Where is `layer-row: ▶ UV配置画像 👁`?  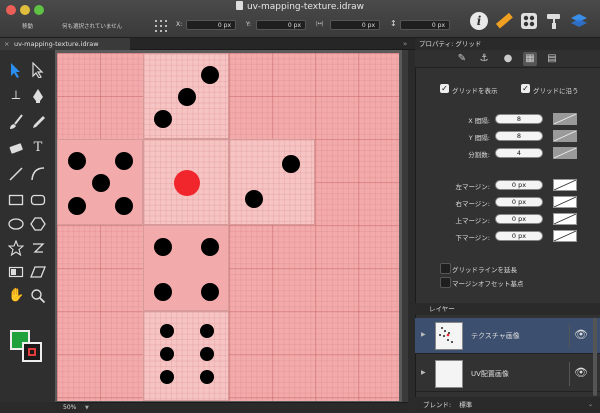 layer-row: ▶ UV配置画像 👁 is located at coordinates (507, 374).